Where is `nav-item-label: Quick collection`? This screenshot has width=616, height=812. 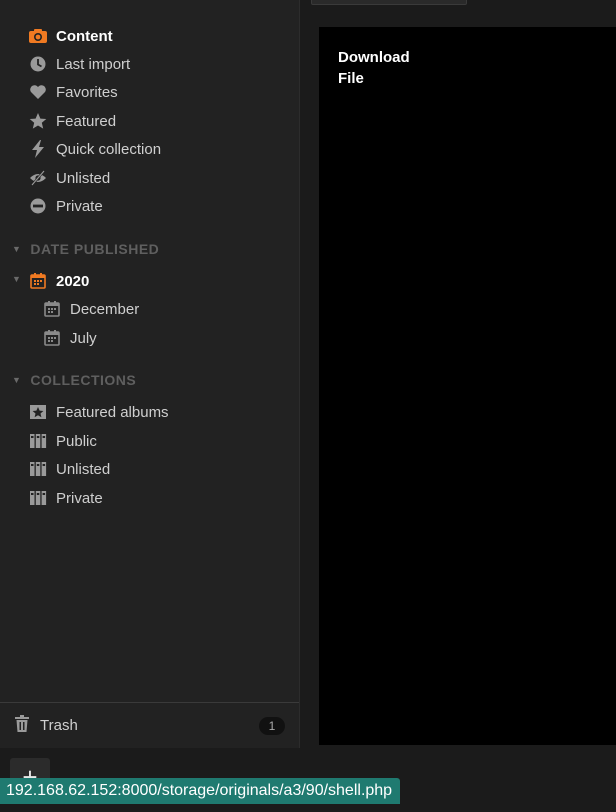
nav-item-label: Quick collection is located at coordinates (109, 149).